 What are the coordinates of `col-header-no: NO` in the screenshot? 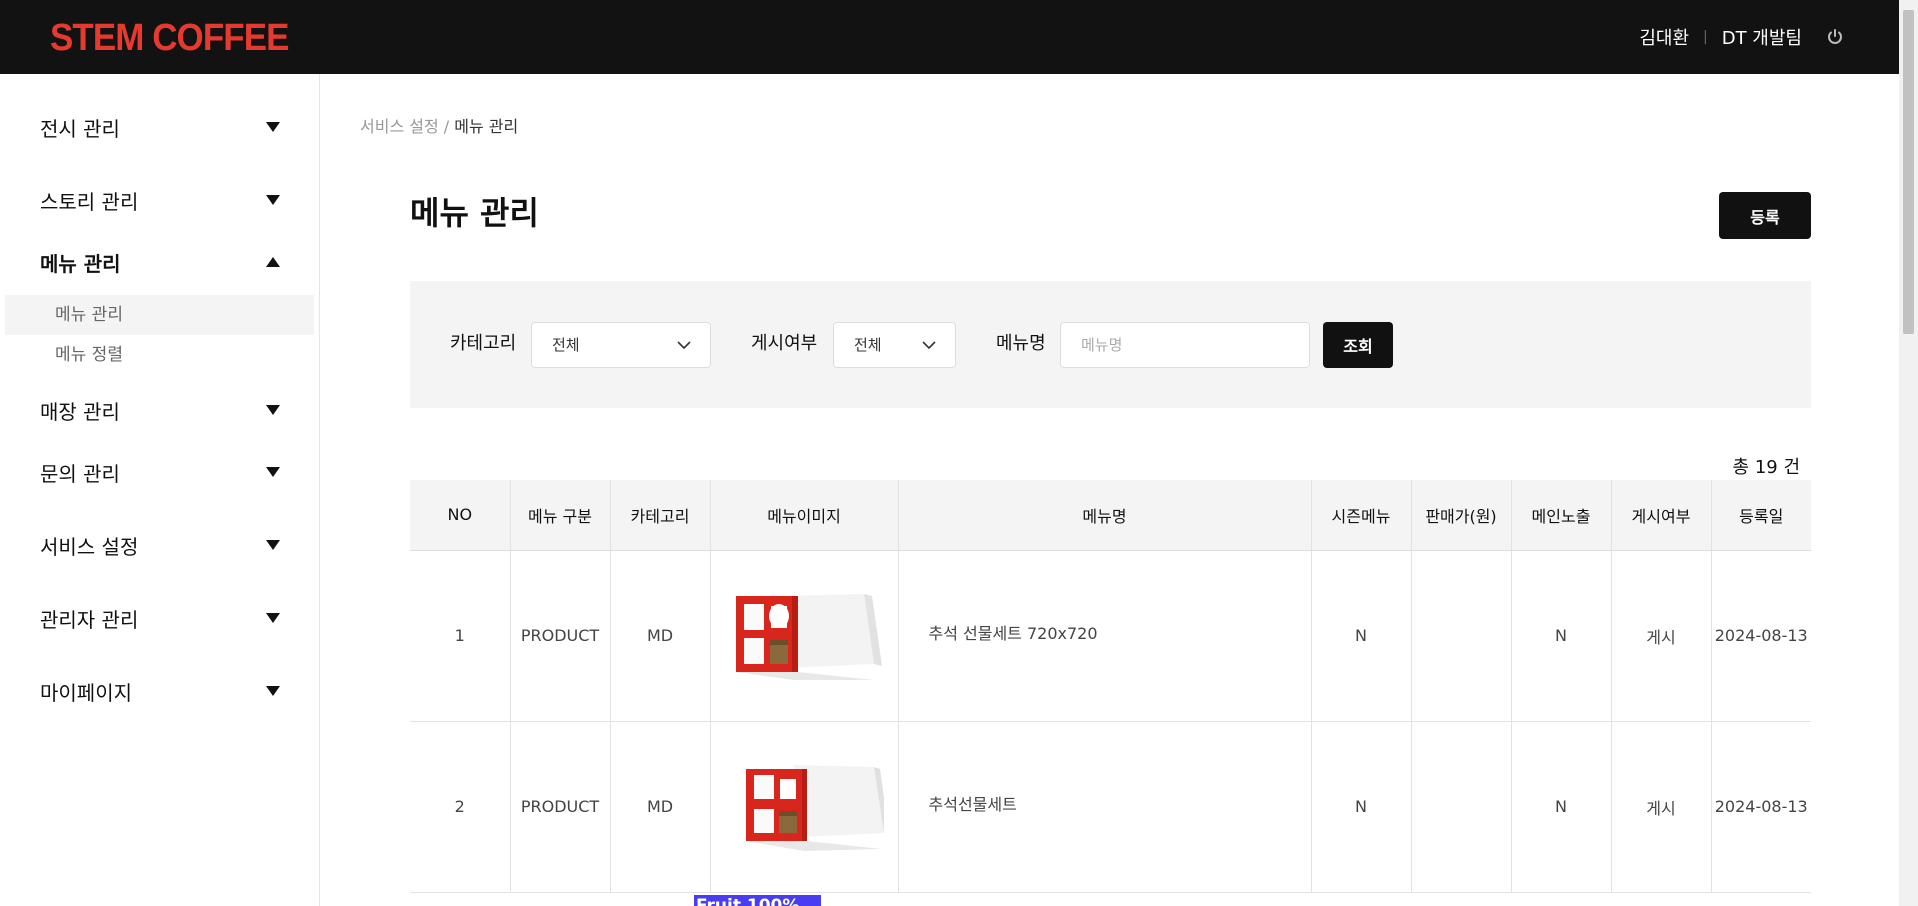 It's located at (460, 515).